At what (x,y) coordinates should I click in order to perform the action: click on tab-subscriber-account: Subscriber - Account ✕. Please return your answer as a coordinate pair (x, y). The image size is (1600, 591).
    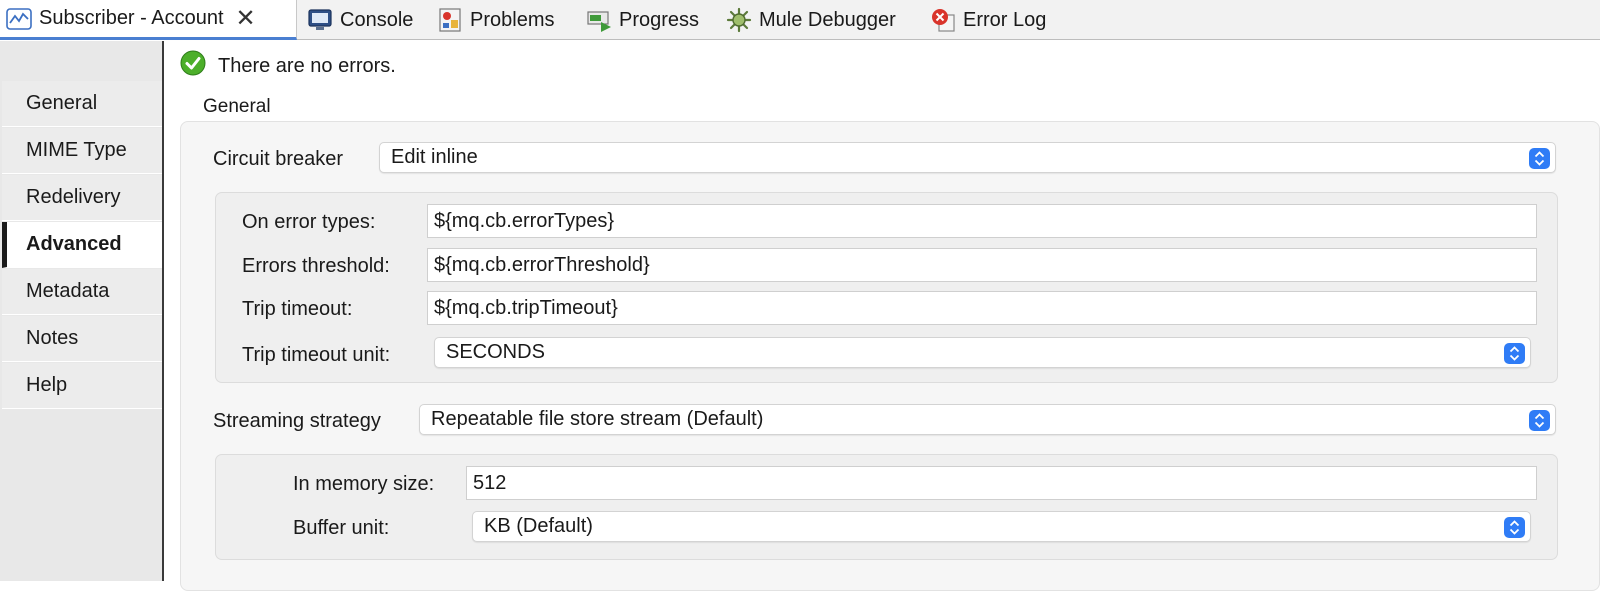
    Looking at the image, I should click on (148, 20).